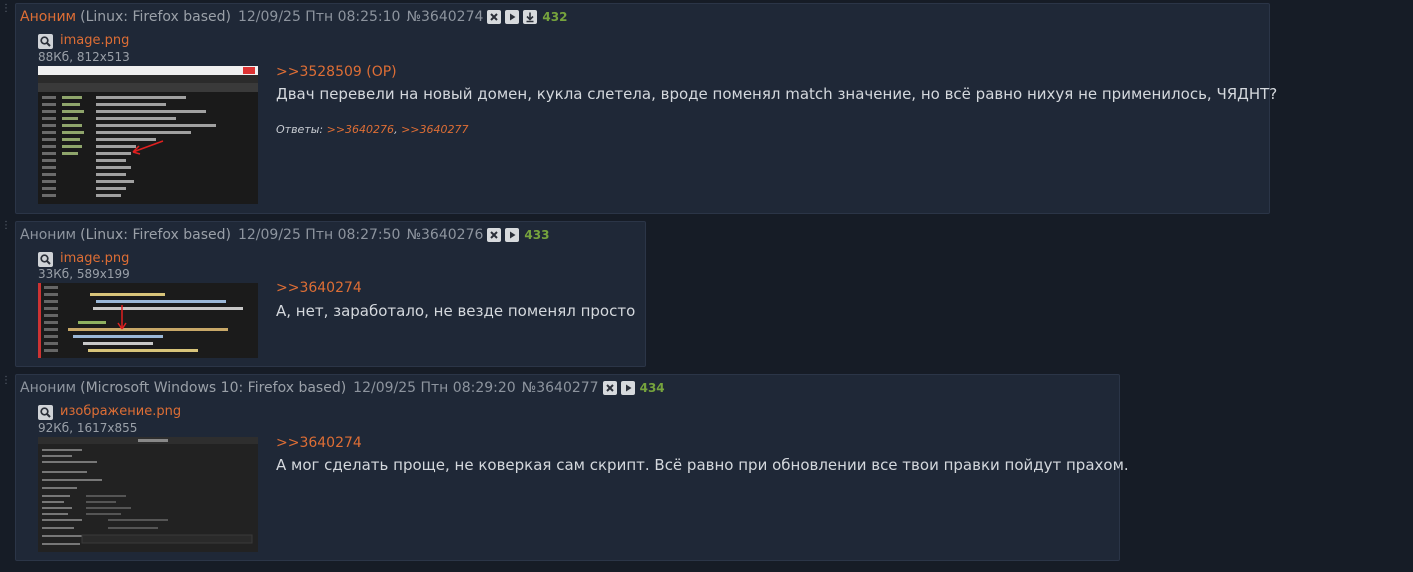 The height and width of the screenshot is (572, 1413). Describe the element at coordinates (84, 274) in the screenshot. I see `file-info: 33Кб, 589x199` at that location.